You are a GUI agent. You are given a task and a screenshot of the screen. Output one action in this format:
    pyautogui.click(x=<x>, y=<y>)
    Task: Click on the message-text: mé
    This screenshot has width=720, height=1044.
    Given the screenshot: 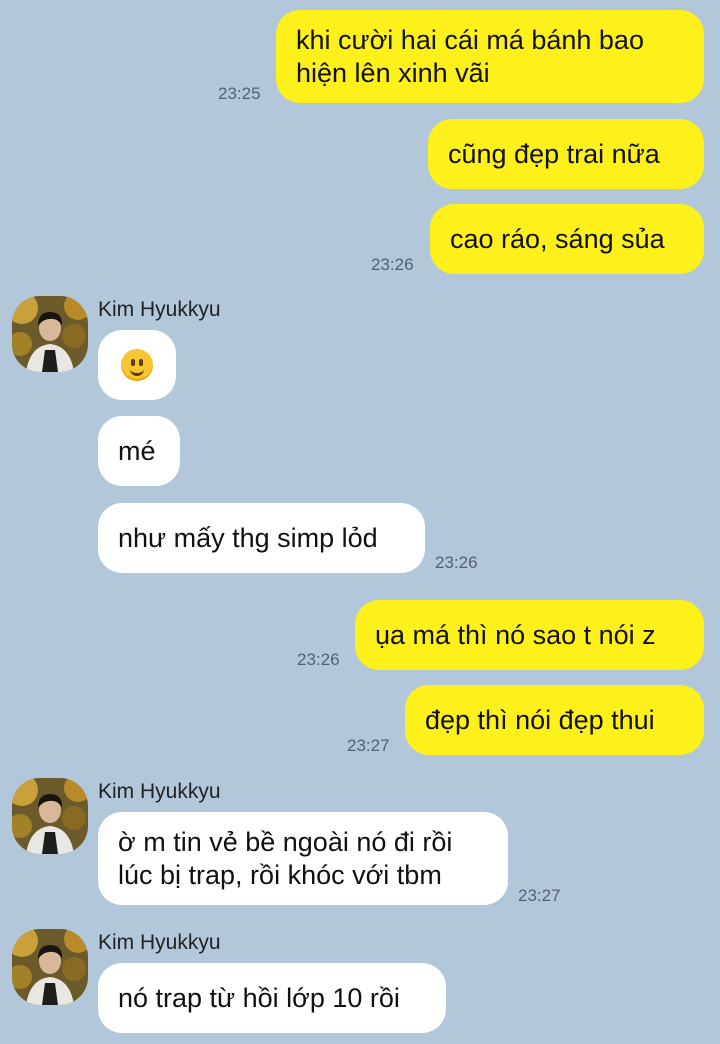 What is the action you would take?
    pyautogui.click(x=137, y=450)
    